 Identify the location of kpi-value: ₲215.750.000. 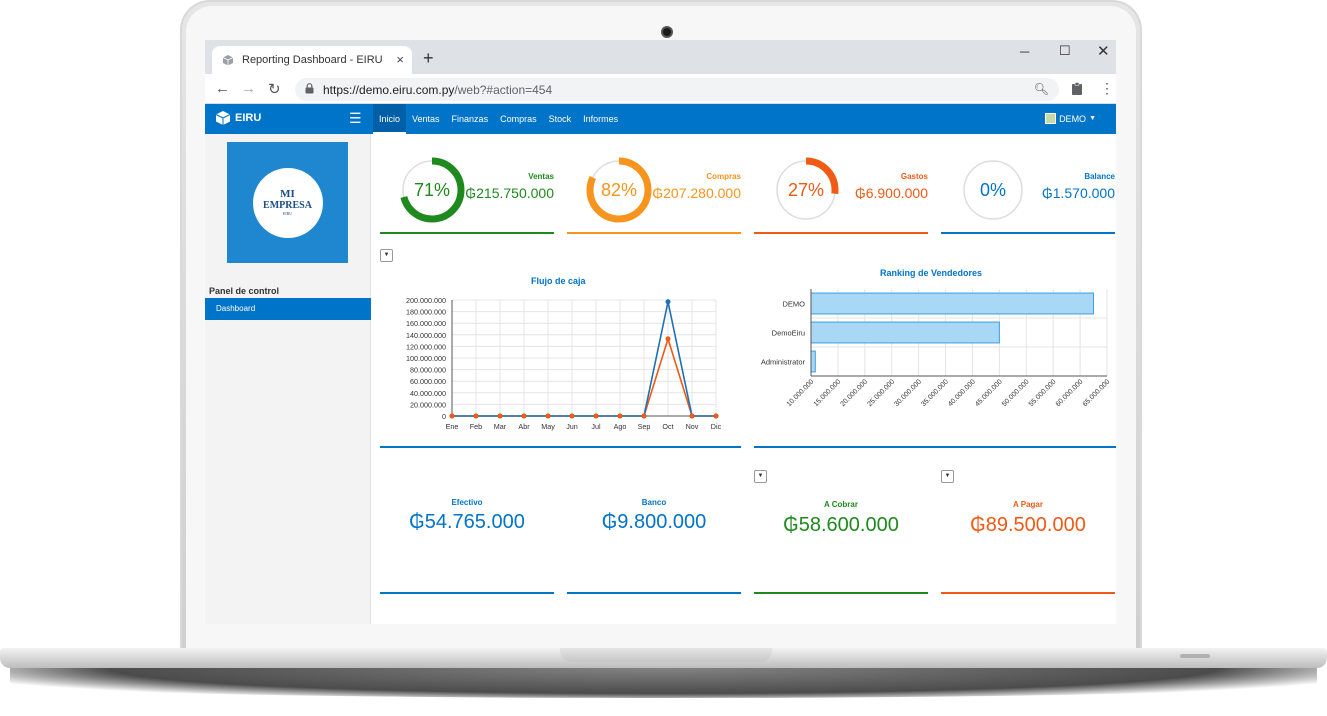
(509, 193).